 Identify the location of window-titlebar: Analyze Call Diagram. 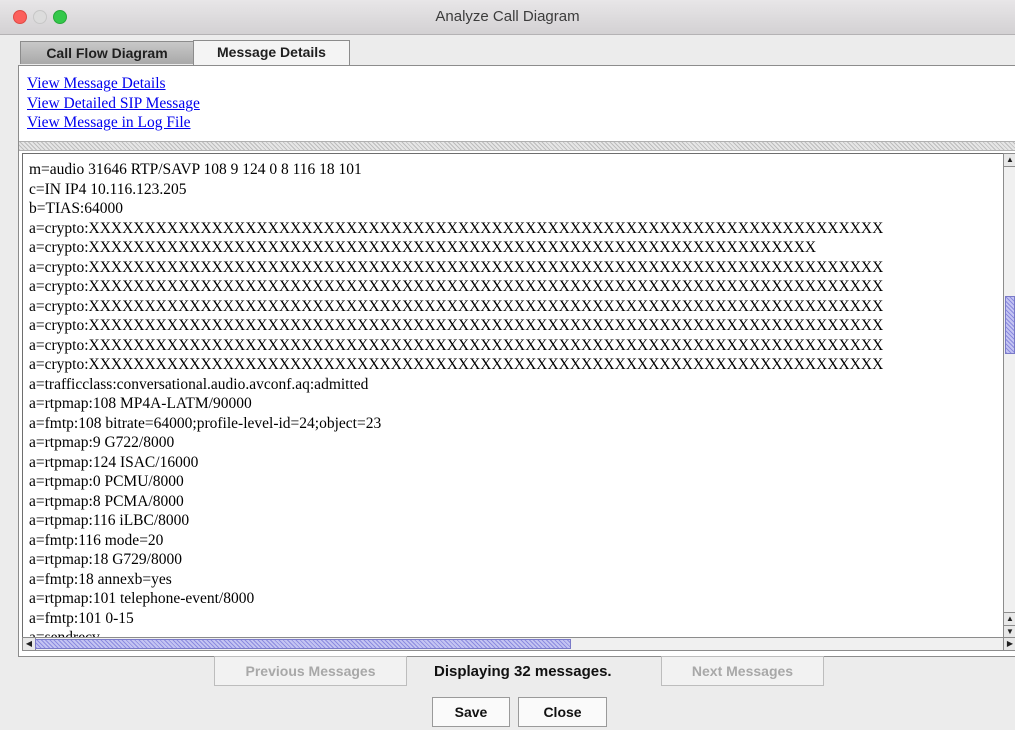
(507, 17).